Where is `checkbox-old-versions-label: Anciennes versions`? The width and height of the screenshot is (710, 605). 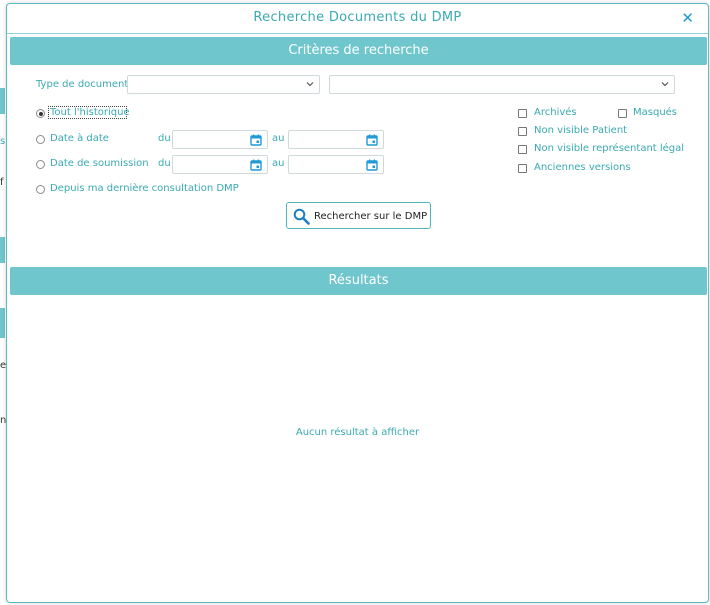 checkbox-old-versions-label: Anciennes versions is located at coordinates (582, 167).